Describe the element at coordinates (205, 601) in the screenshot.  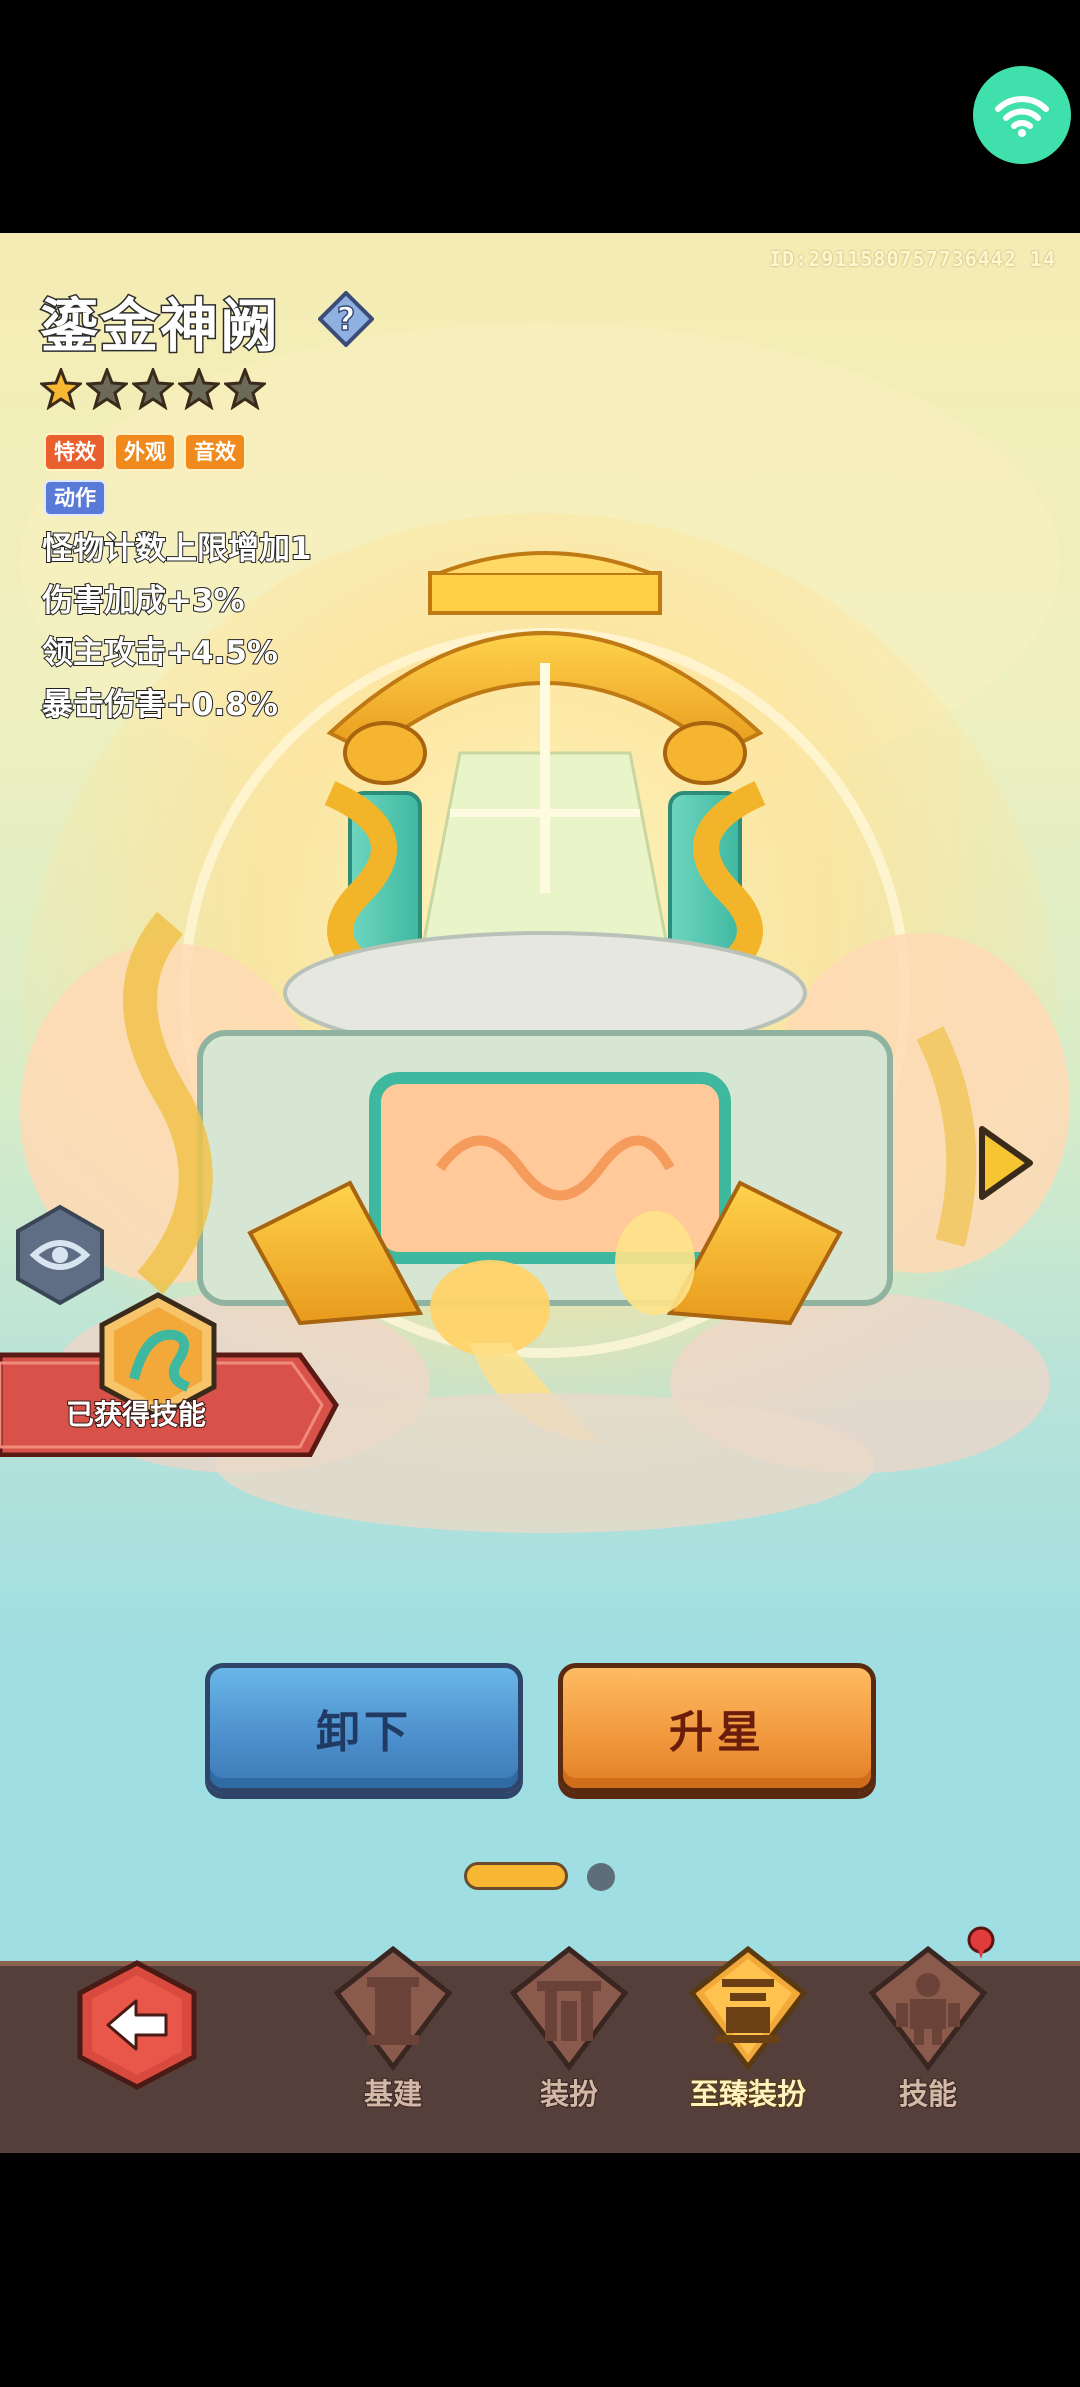
I see `stat-value: +3%` at that location.